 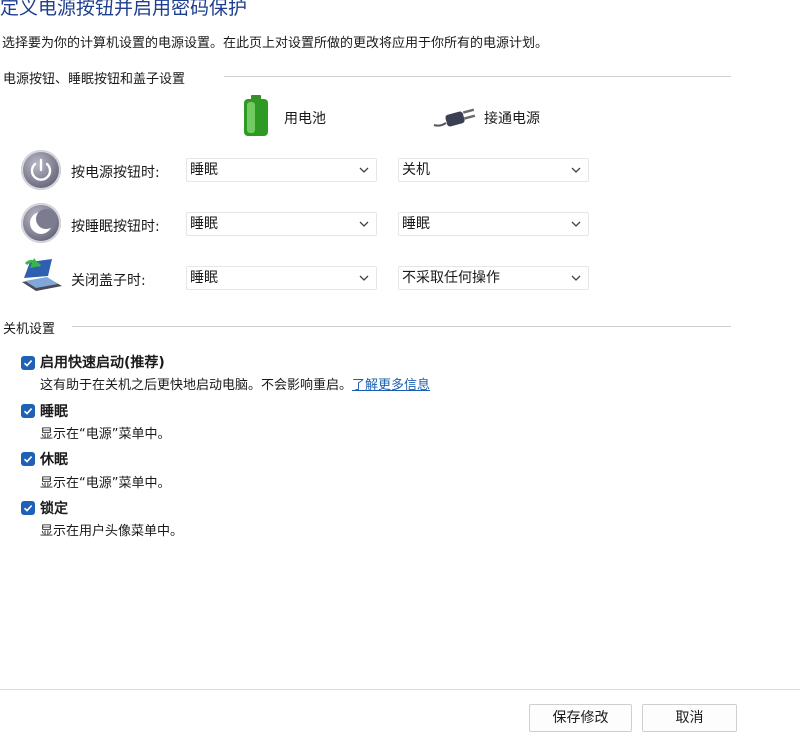 I want to click on cancel-button: 取消, so click(x=689, y=718).